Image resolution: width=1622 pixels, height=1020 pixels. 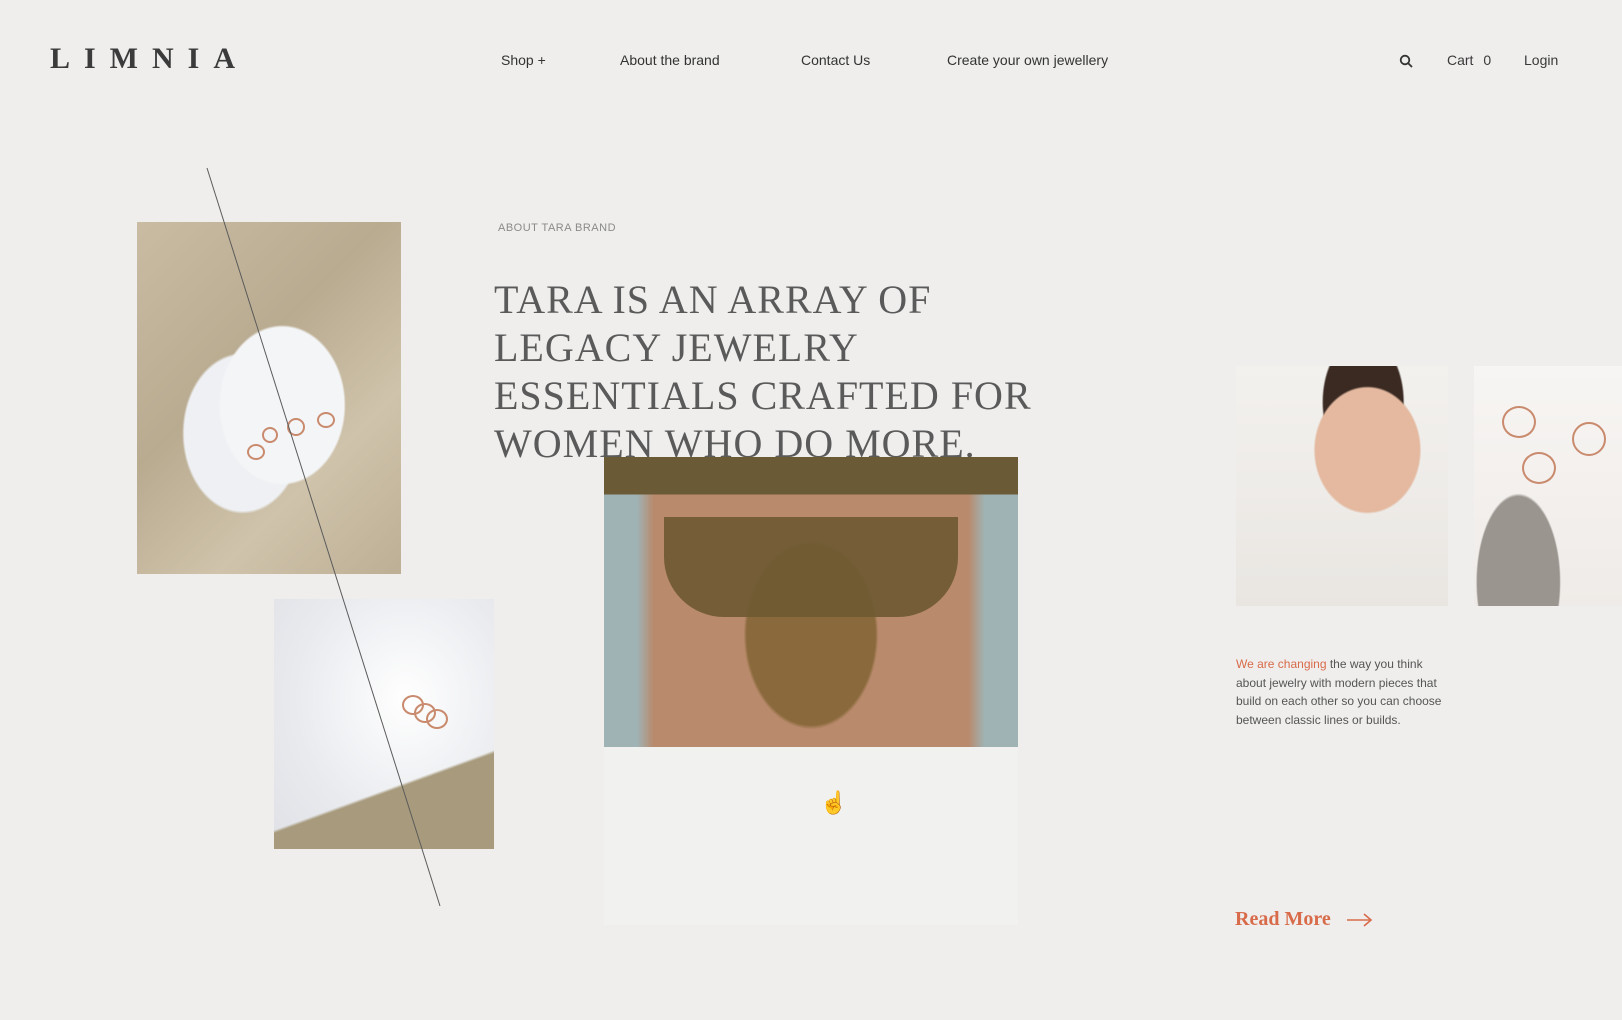 What do you see at coordinates (557, 228) in the screenshot?
I see `section-eyebrow: ABOUT TARA BRAND` at bounding box center [557, 228].